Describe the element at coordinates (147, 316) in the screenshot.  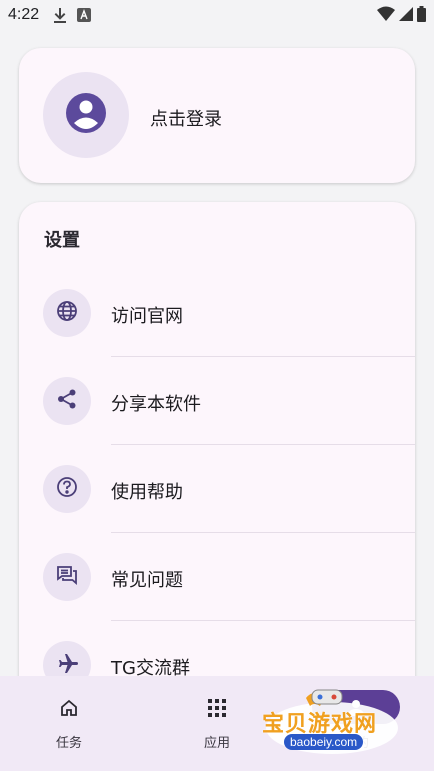
I see `menu-label: 访问官网` at that location.